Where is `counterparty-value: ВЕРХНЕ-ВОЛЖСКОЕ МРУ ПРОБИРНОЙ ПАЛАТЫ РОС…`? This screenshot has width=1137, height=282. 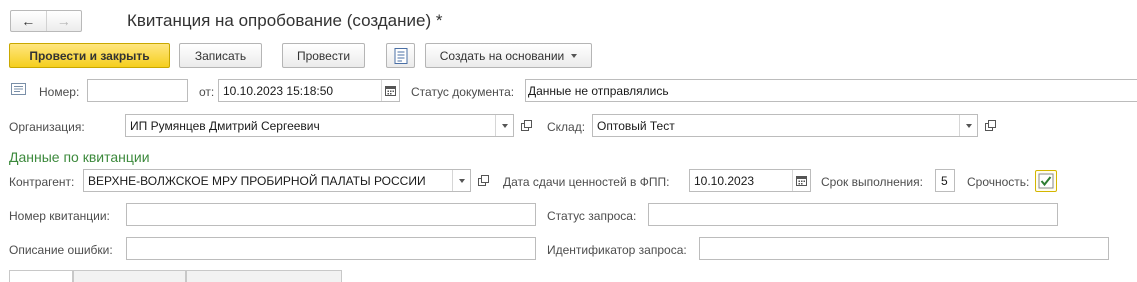 counterparty-value: ВЕРХНЕ-ВОЛЖСКОЕ МРУ ПРОБИРНОЙ ПАЛАТЫ РОС… is located at coordinates (257, 181).